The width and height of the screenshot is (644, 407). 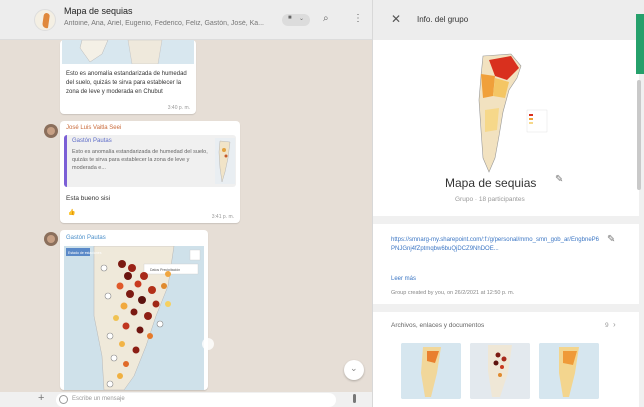 I want to click on message-input-placeholder: Escribe un mensaje, so click(x=98, y=399).